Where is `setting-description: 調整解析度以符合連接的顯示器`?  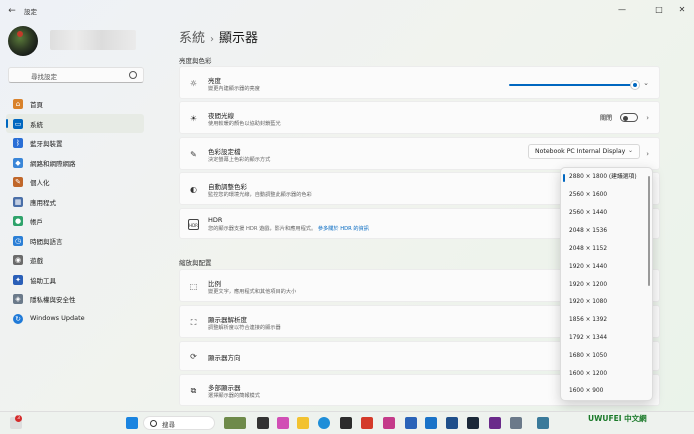
setting-description: 調整解析度以符合連接的顯示器 is located at coordinates (244, 328).